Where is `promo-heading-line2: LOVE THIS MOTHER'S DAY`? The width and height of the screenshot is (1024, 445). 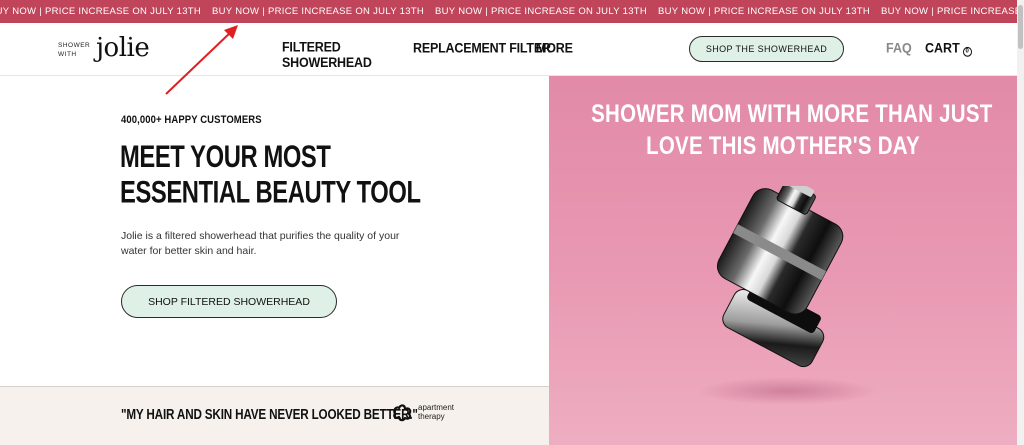
promo-heading-line2: LOVE THIS MOTHER'S DAY is located at coordinates (783, 146).